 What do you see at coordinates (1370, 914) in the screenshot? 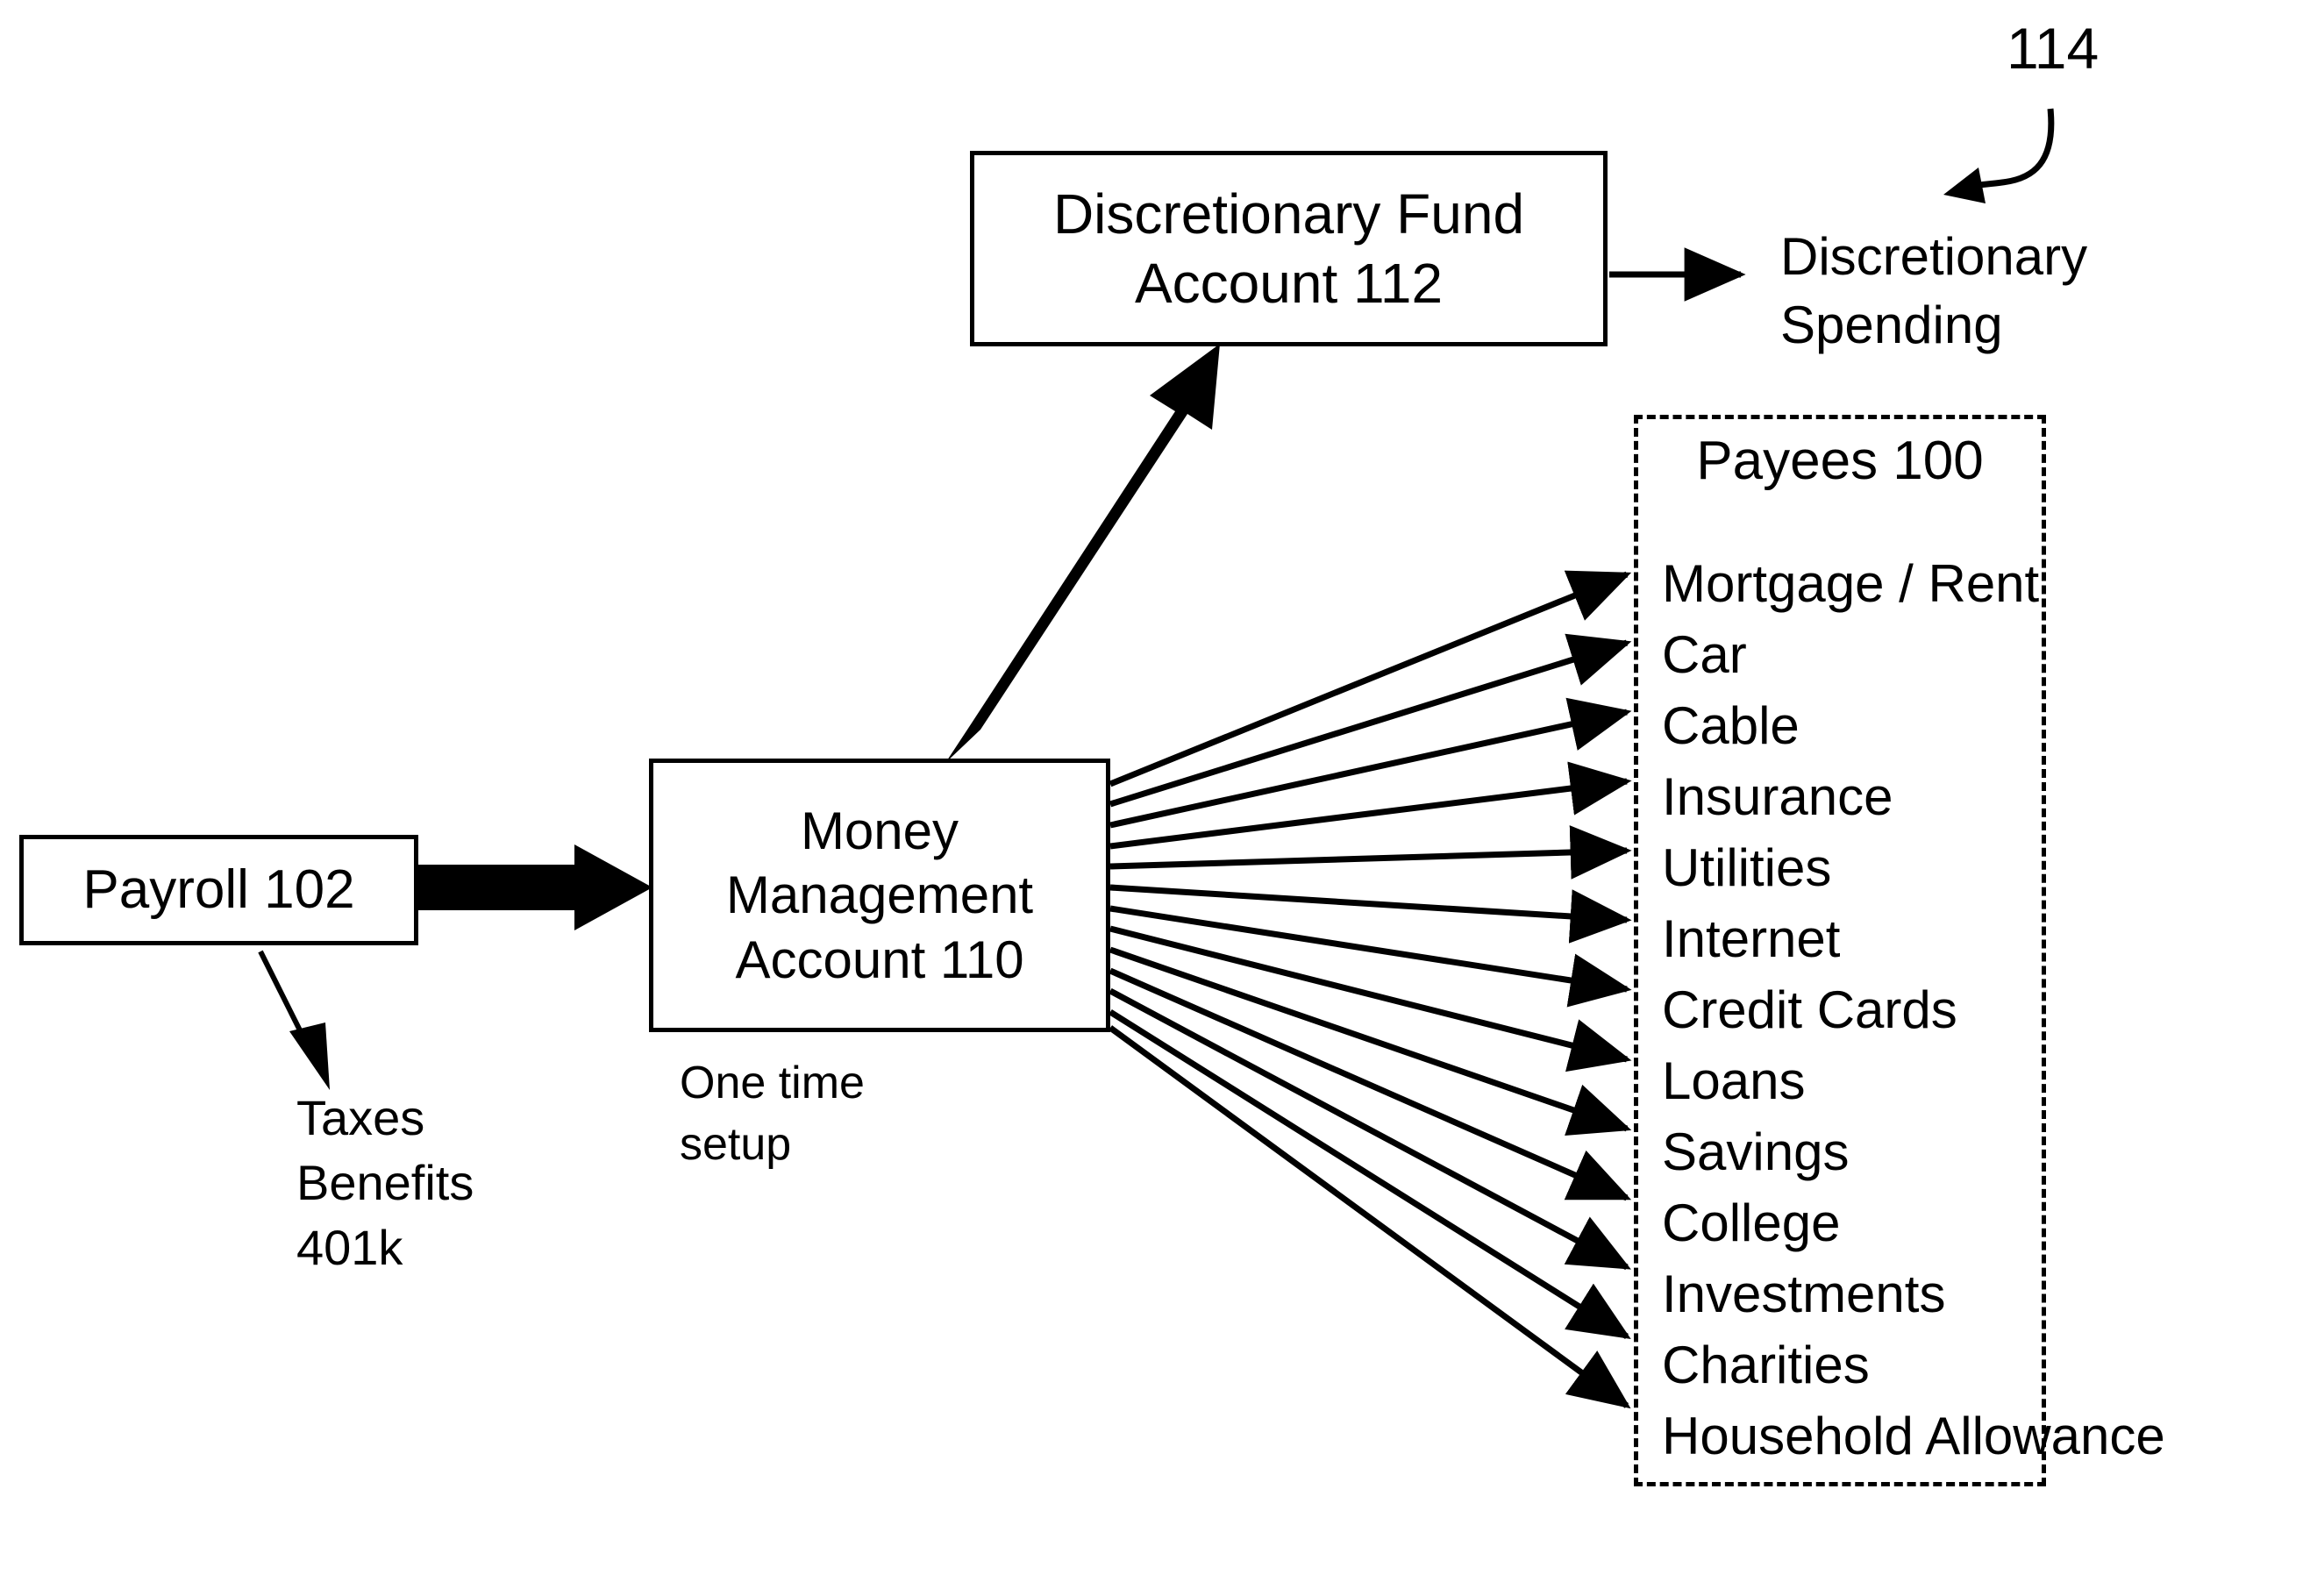
I see `arrow-to-payee-internet` at bounding box center [1370, 914].